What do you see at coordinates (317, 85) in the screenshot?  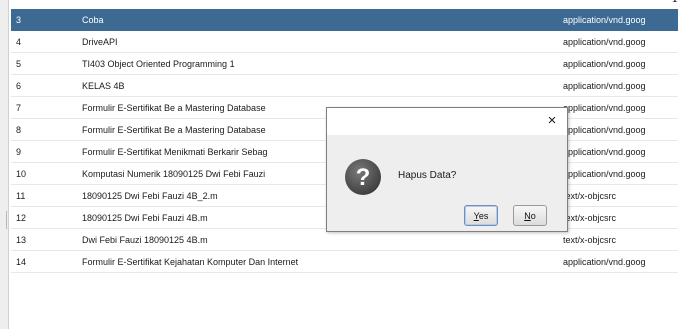 I see `file-name-cell: KELAS 4B` at bounding box center [317, 85].